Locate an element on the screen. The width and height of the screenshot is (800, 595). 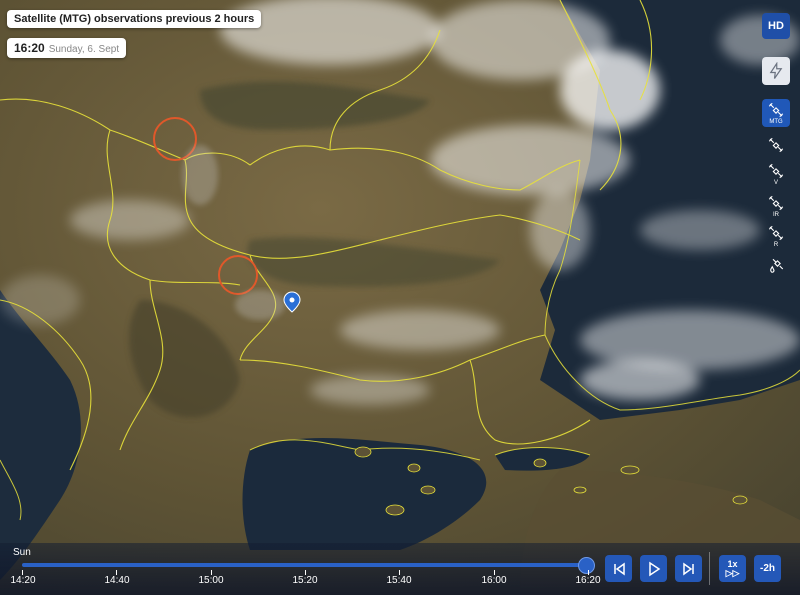
satellite-r-label: R is located at coordinates (776, 245).